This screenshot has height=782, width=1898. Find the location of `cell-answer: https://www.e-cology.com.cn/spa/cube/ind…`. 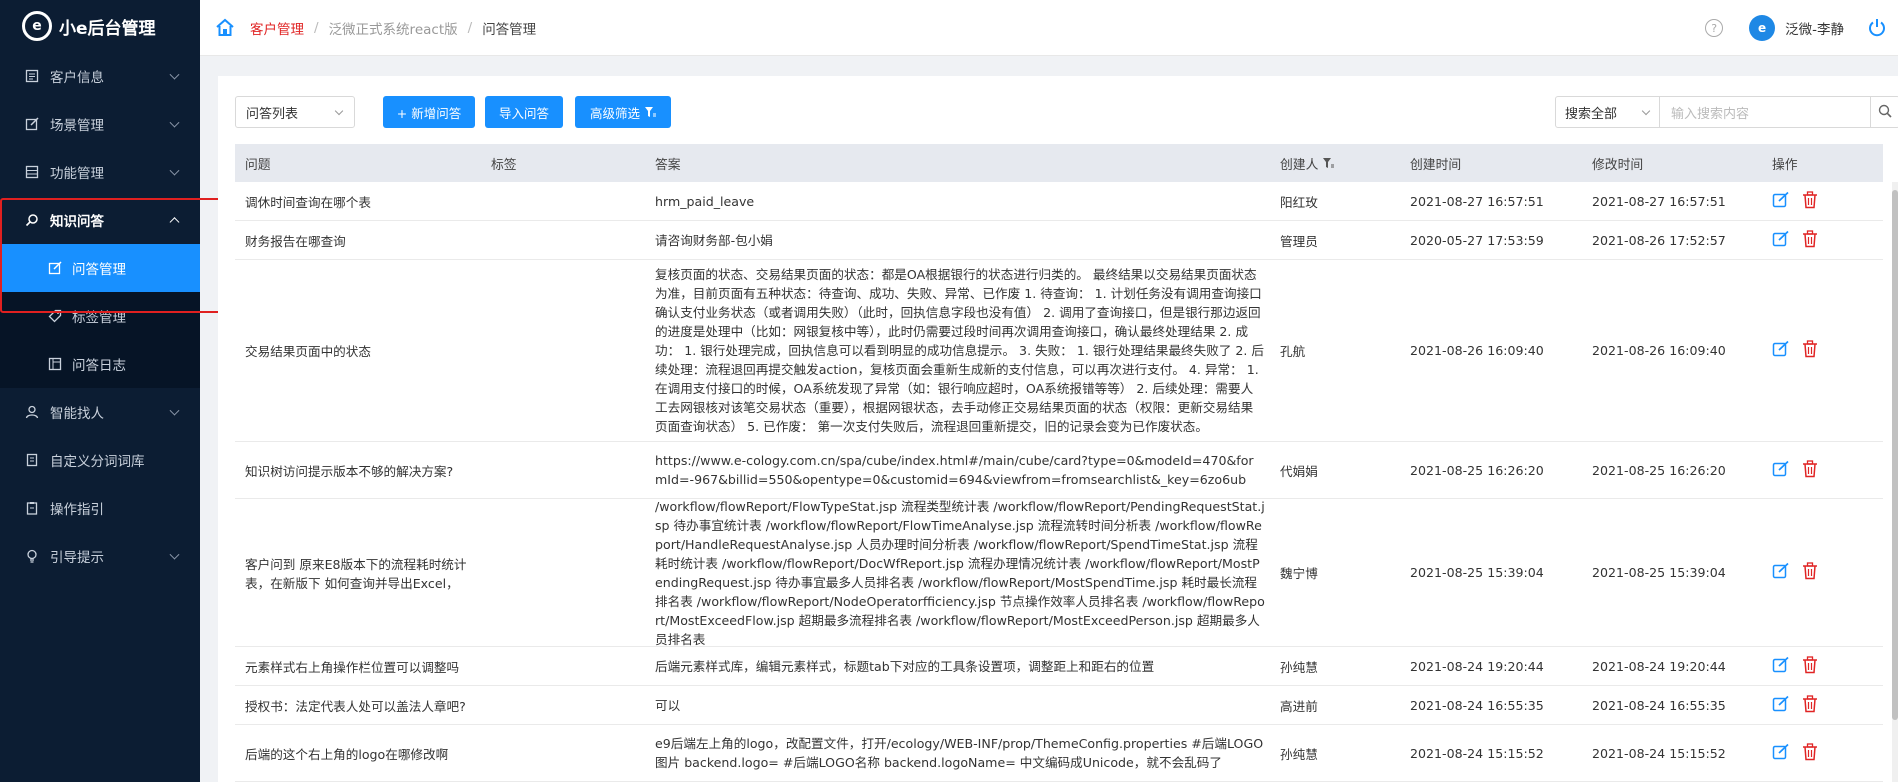

cell-answer: https://www.e-cology.com.cn/spa/cube/ind… is located at coordinates (960, 470).